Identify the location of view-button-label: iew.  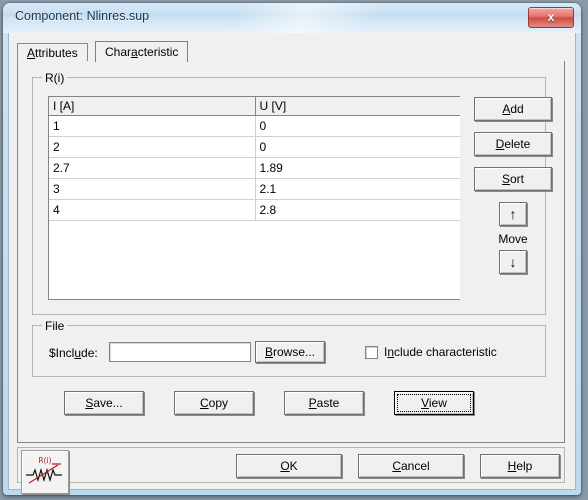
(437, 403).